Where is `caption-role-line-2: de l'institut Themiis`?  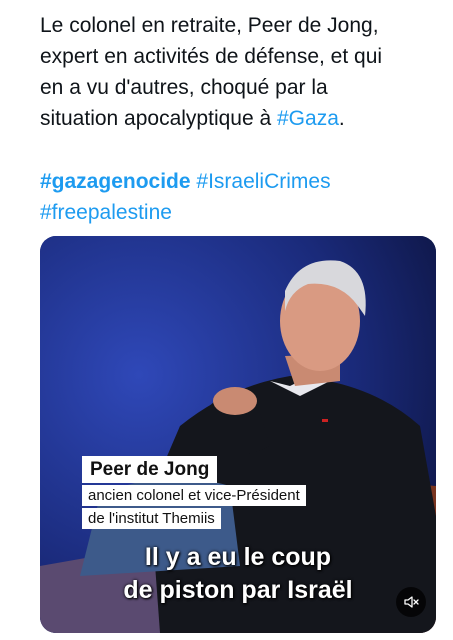
caption-role-line-2: de l'institut Themiis is located at coordinates (151, 518).